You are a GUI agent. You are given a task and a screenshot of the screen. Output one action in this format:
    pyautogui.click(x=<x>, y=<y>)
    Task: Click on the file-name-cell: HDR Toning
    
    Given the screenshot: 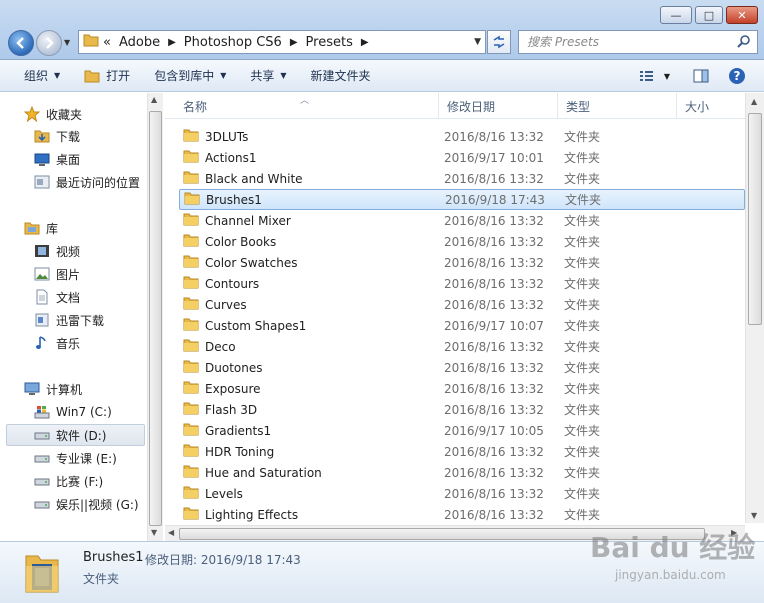 What is the action you would take?
    pyautogui.click(x=228, y=451)
    